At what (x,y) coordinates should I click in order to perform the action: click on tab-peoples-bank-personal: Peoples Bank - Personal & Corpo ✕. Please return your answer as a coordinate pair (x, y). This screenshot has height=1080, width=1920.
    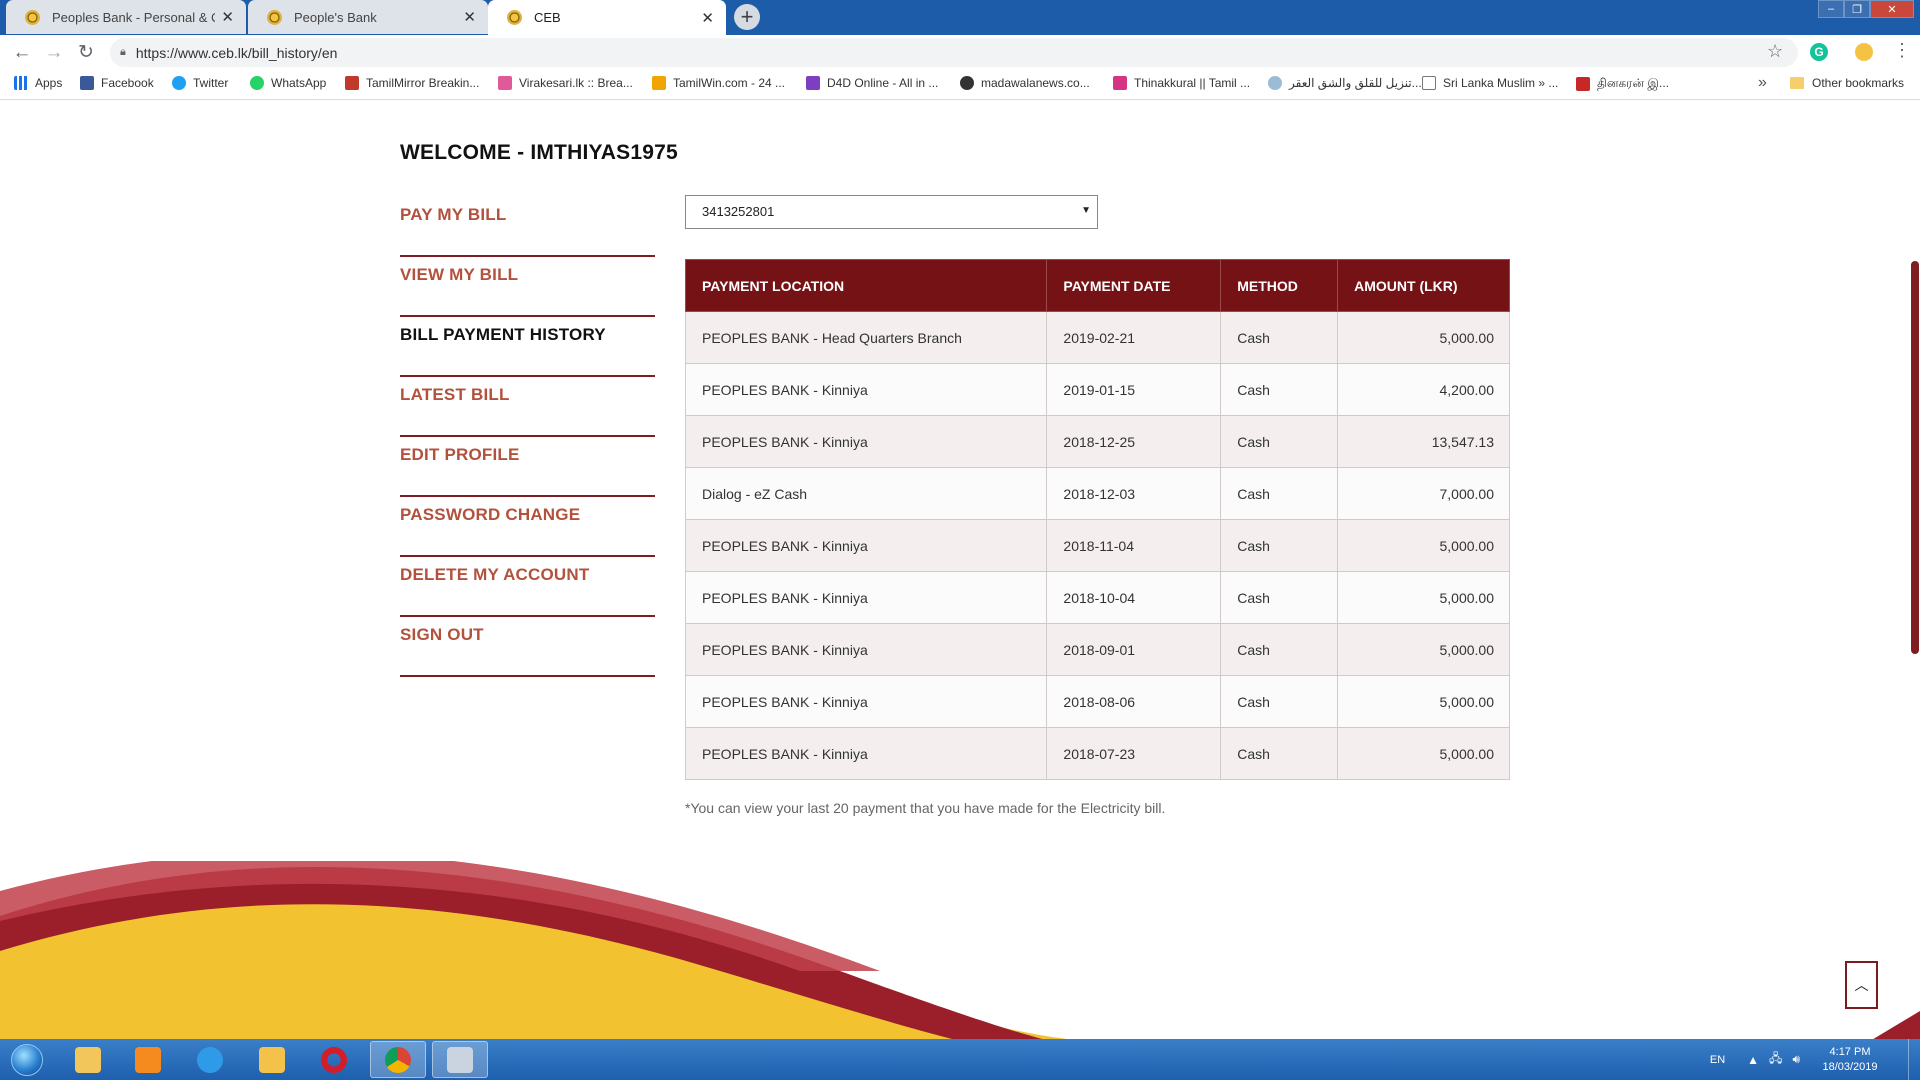
    Looking at the image, I should click on (126, 17).